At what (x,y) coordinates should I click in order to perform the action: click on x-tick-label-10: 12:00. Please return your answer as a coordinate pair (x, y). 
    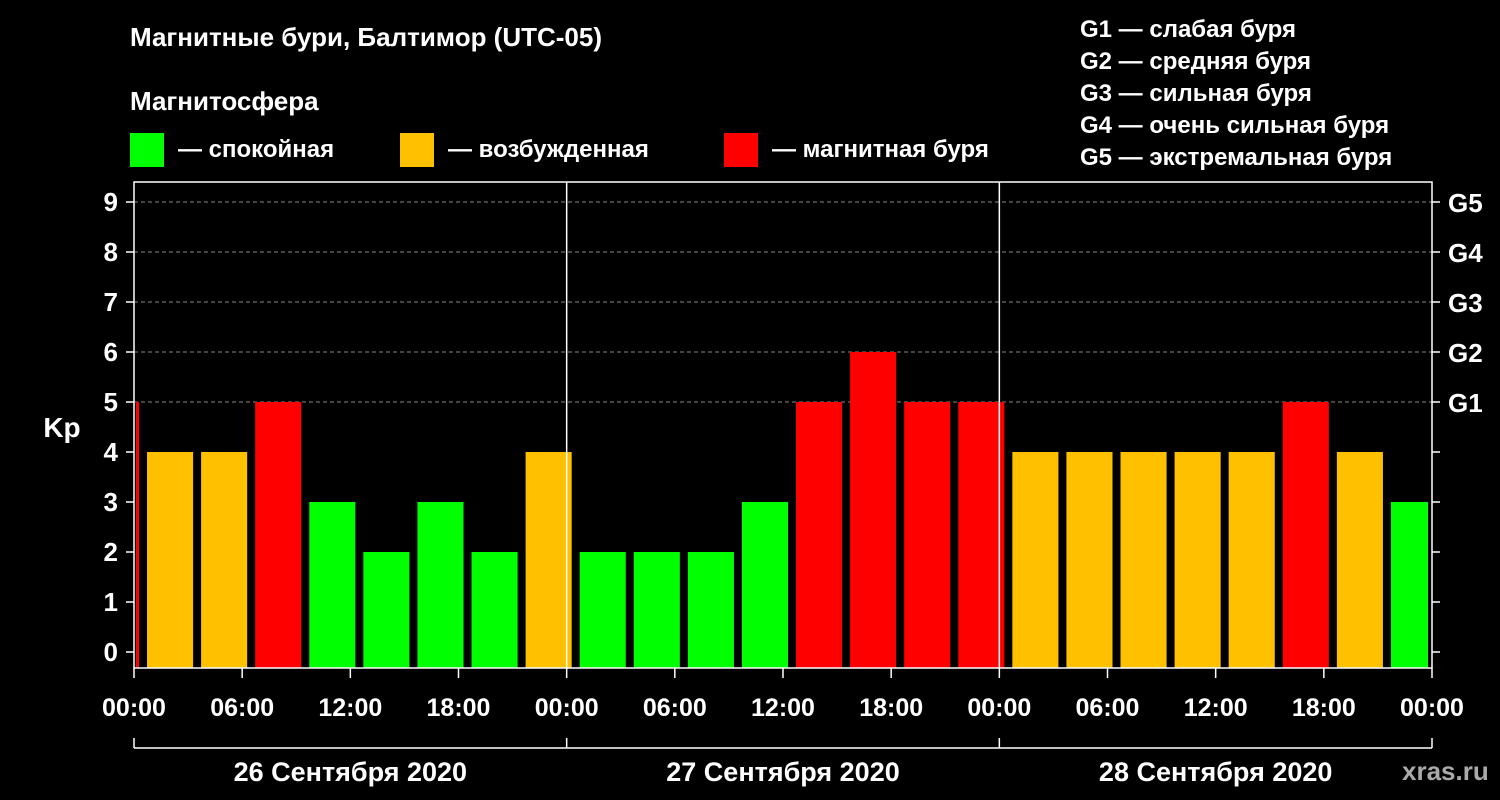
    Looking at the image, I should click on (1216, 708).